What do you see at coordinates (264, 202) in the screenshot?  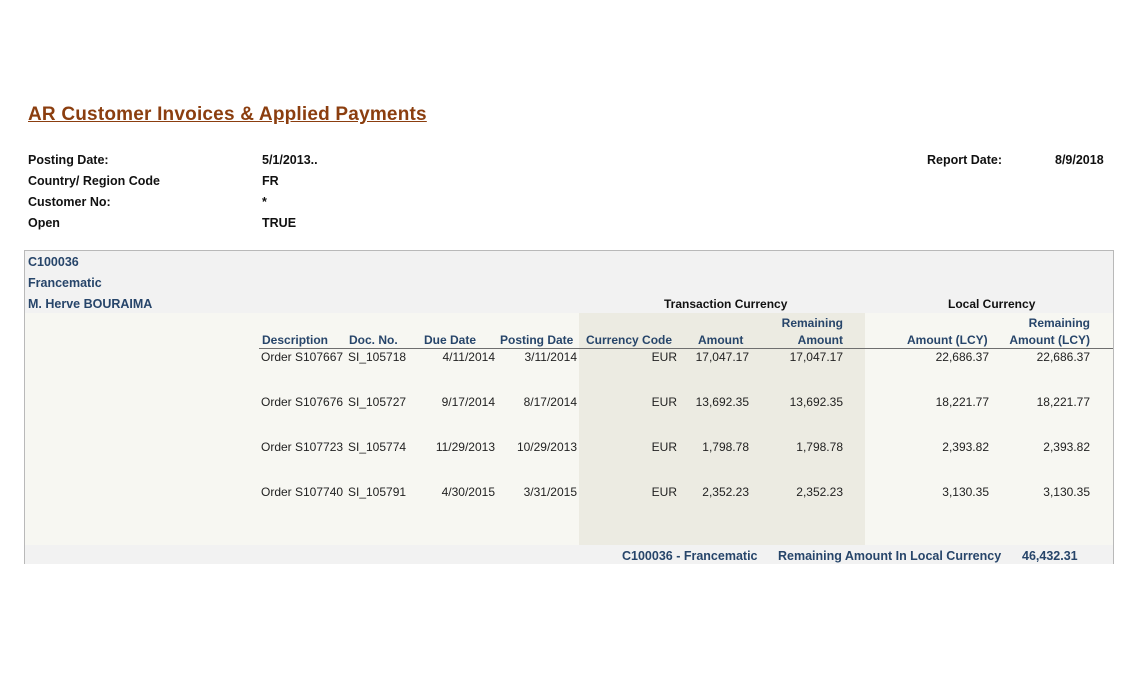 I see `filter-customer-no-value: *` at bounding box center [264, 202].